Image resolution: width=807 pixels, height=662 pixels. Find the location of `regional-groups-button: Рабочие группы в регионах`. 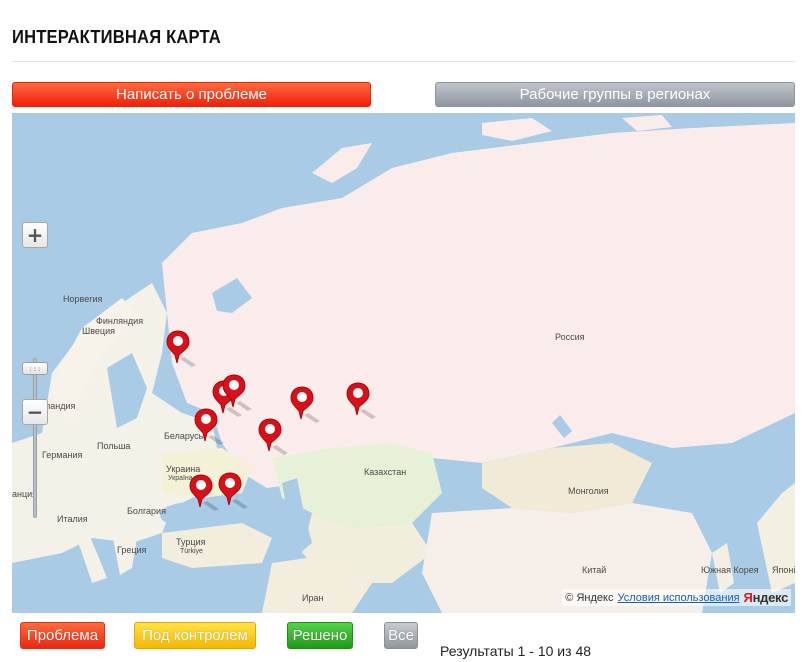

regional-groups-button: Рабочие группы в регионах is located at coordinates (615, 94).